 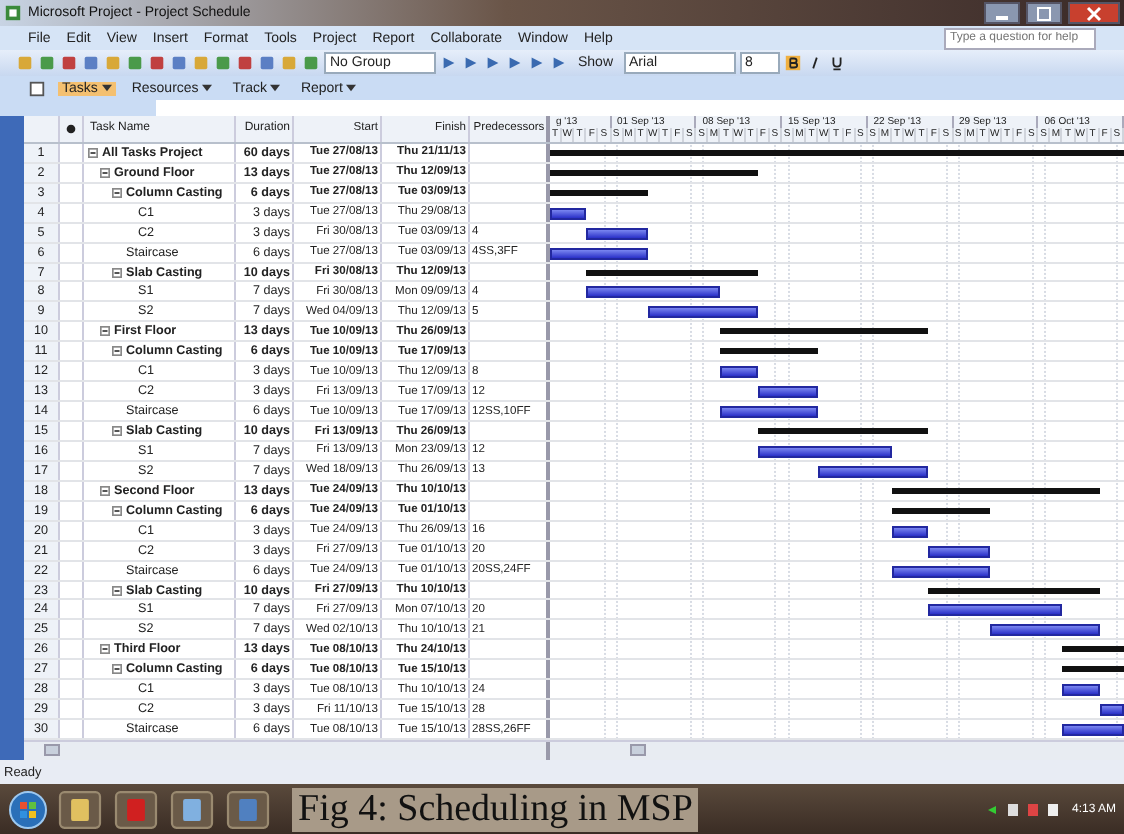 What do you see at coordinates (28, 809) in the screenshot?
I see `start-button` at bounding box center [28, 809].